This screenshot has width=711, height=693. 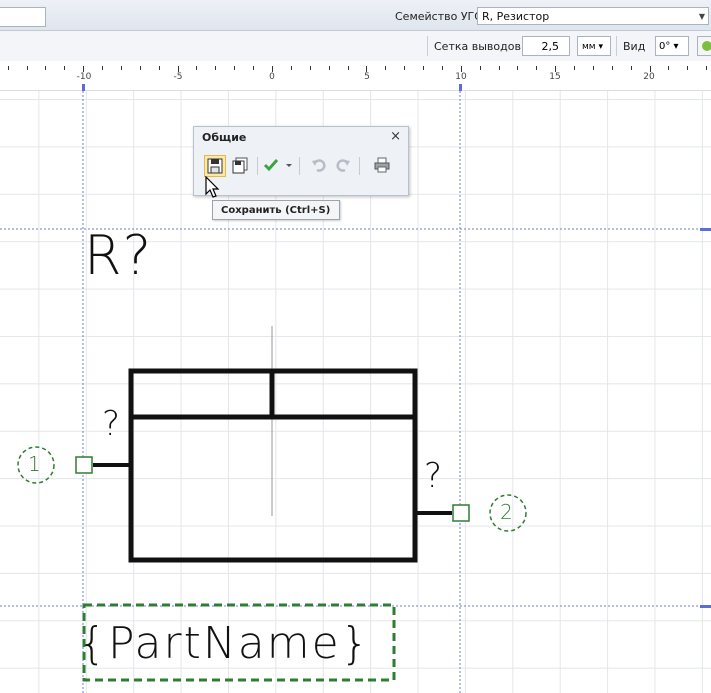 I want to click on properties-bar: Семейство УГО R, Резистор ▼, so click(x=355, y=15).